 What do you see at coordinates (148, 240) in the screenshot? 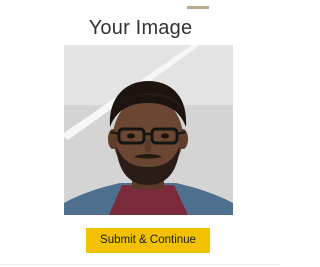
I see `submit-continue-button: Submit & Continue` at bounding box center [148, 240].